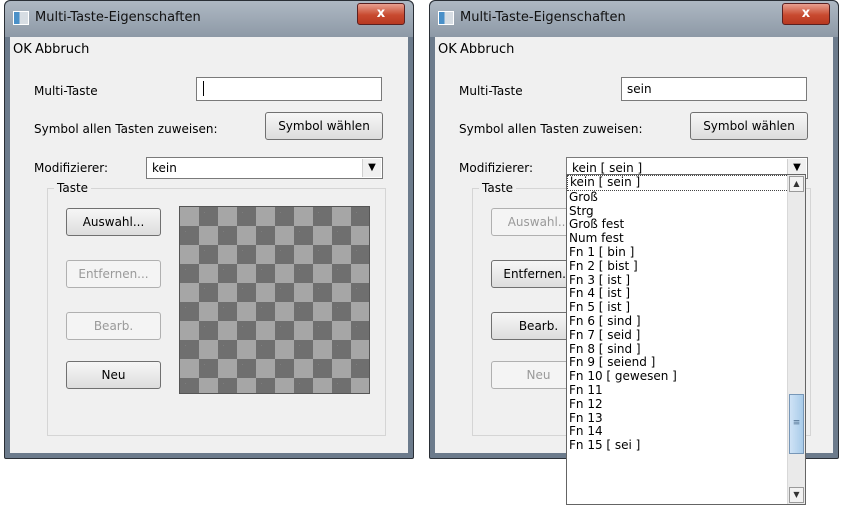  I want to click on multikey-value: sein, so click(639, 89).